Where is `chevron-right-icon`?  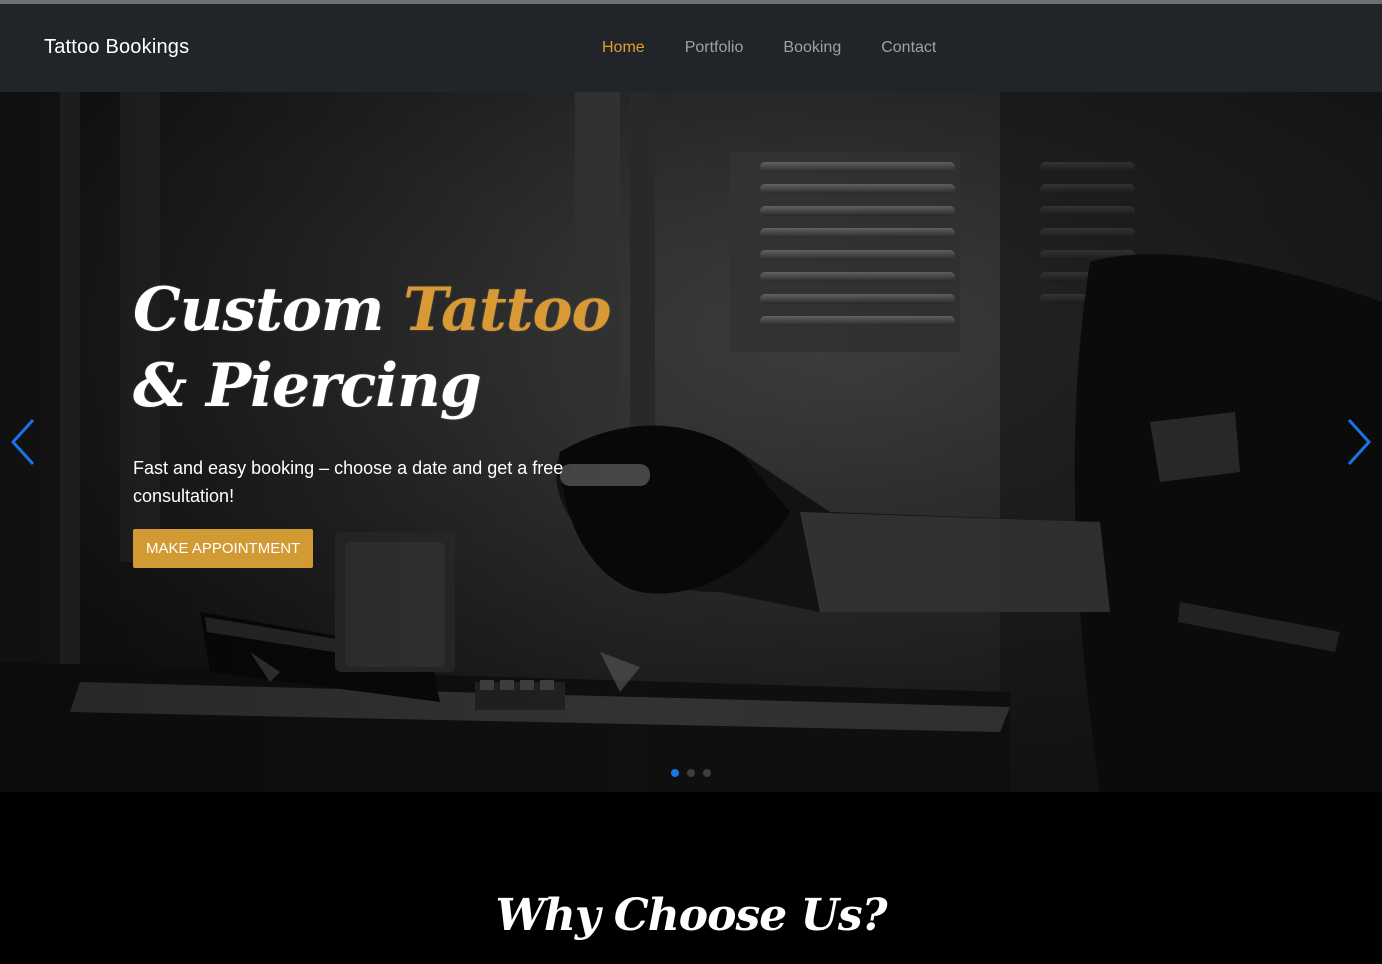
chevron-right-icon is located at coordinates (1359, 442).